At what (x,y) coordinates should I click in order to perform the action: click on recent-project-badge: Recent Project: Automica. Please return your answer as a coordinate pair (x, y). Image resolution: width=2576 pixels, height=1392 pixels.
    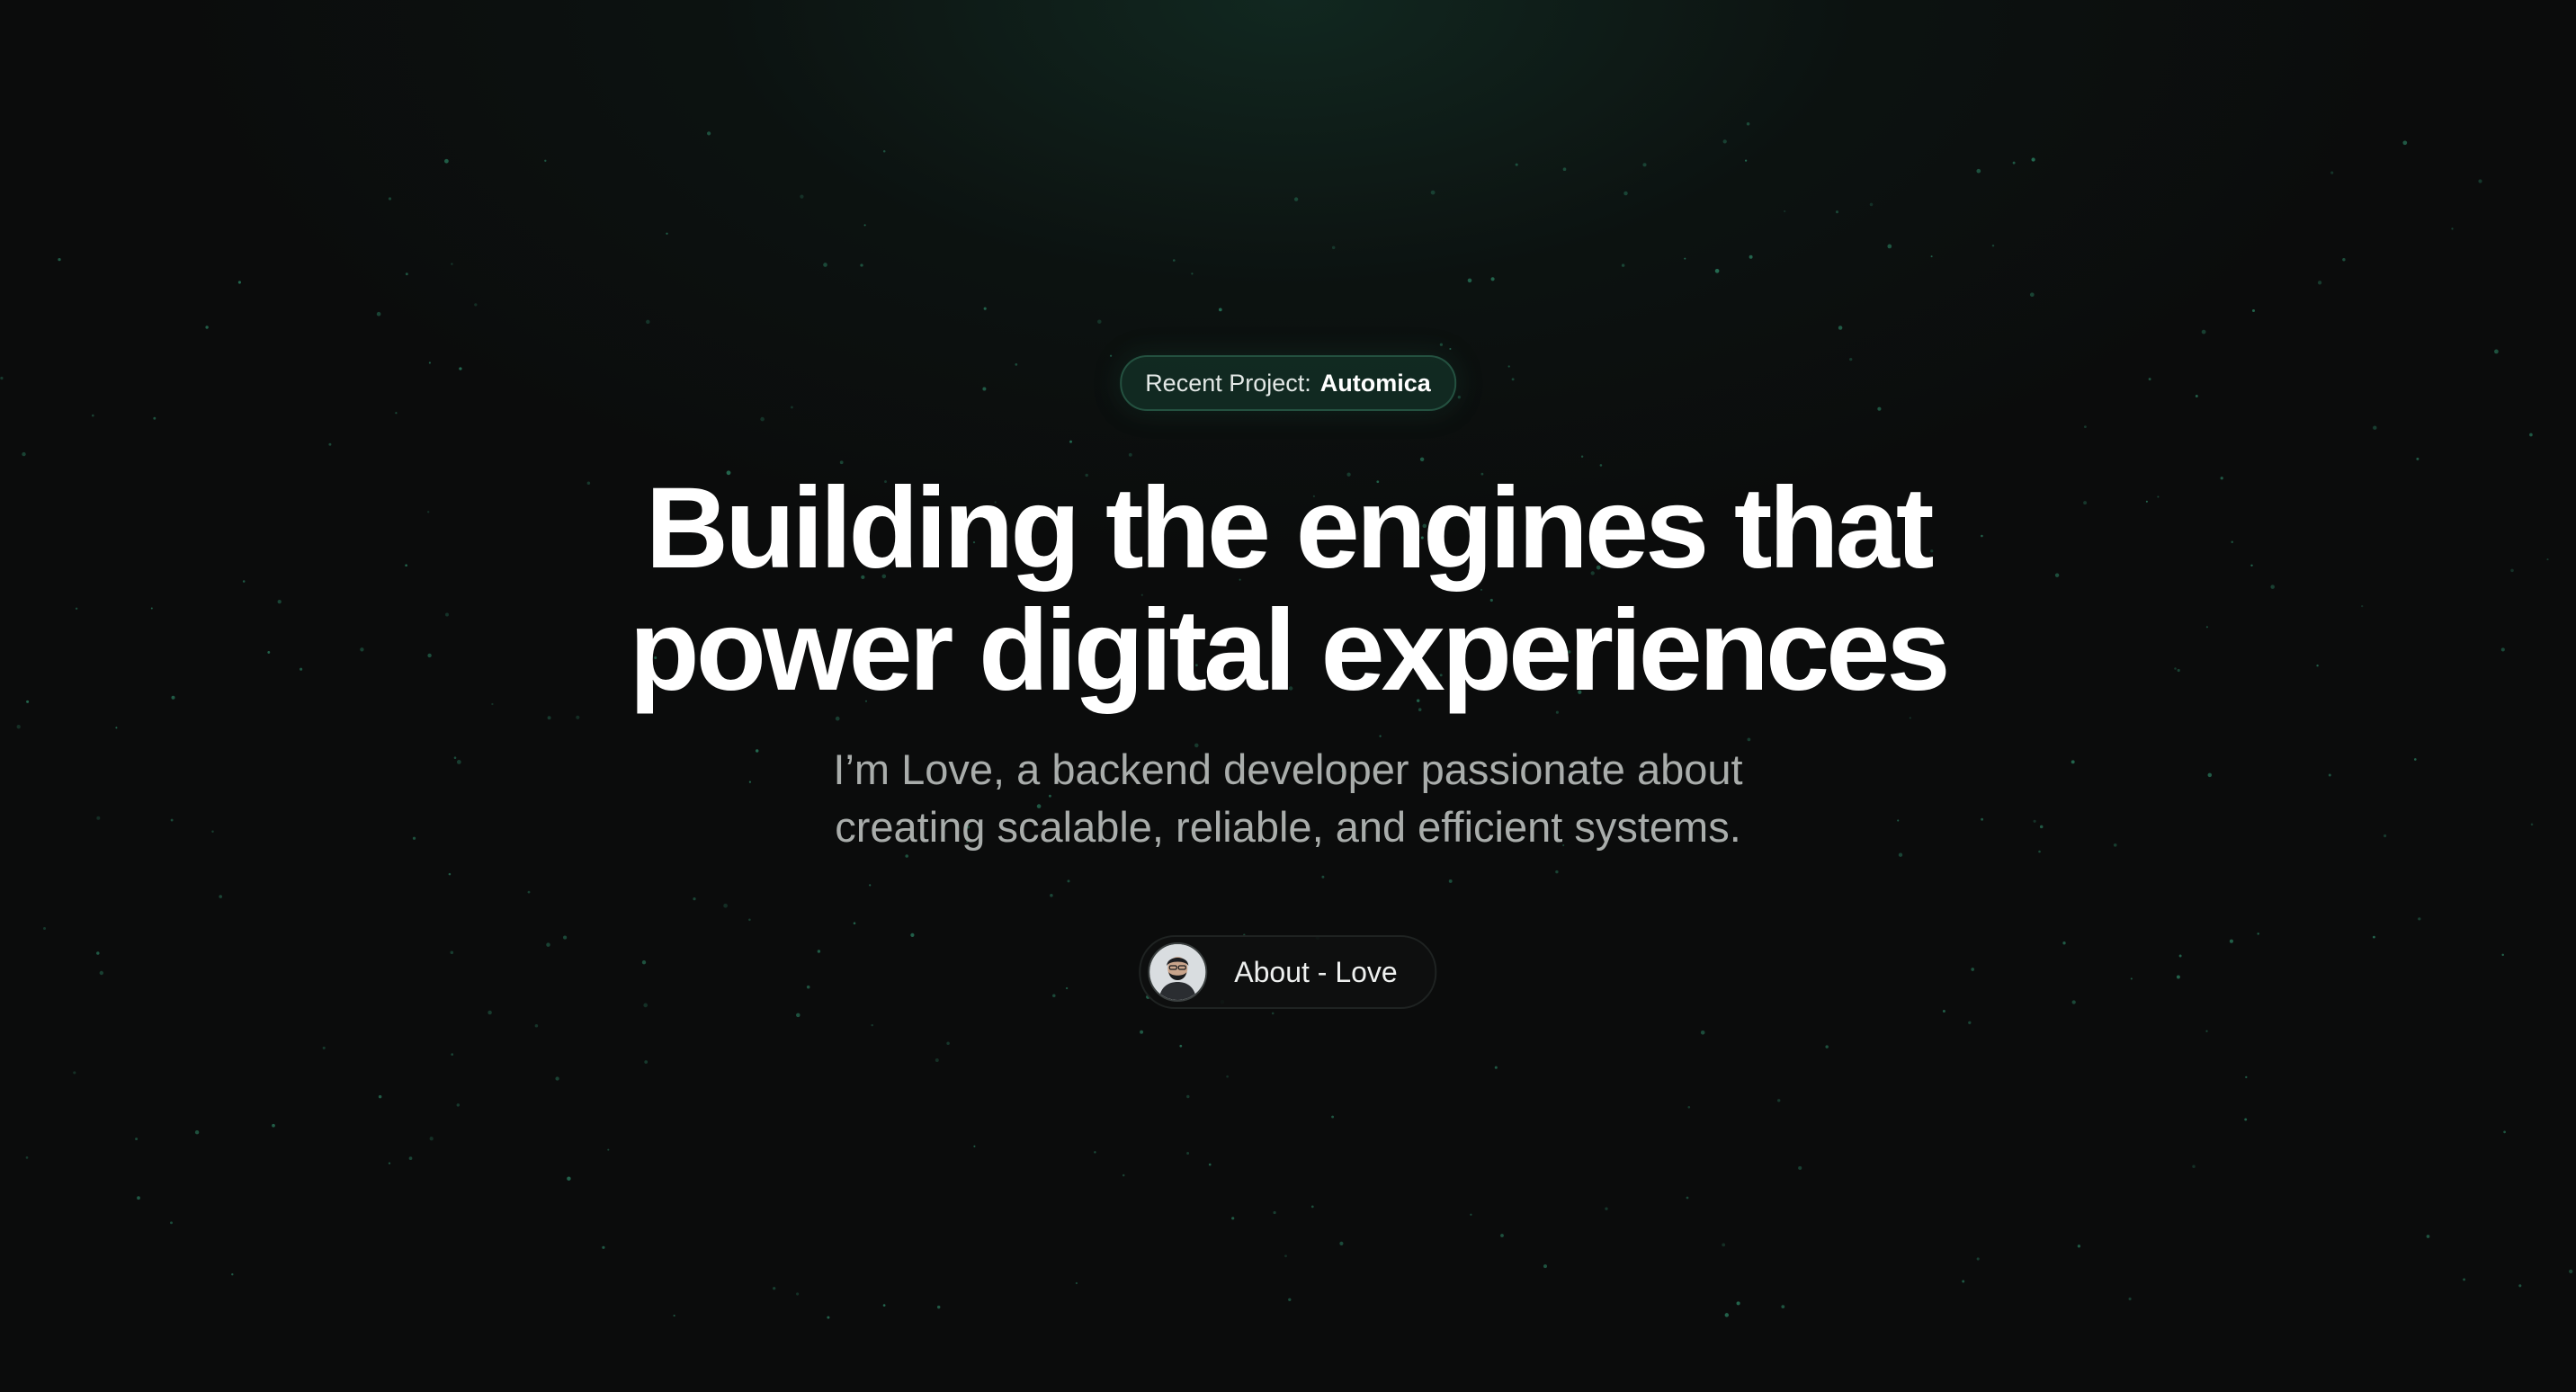
    Looking at the image, I should click on (1288, 383).